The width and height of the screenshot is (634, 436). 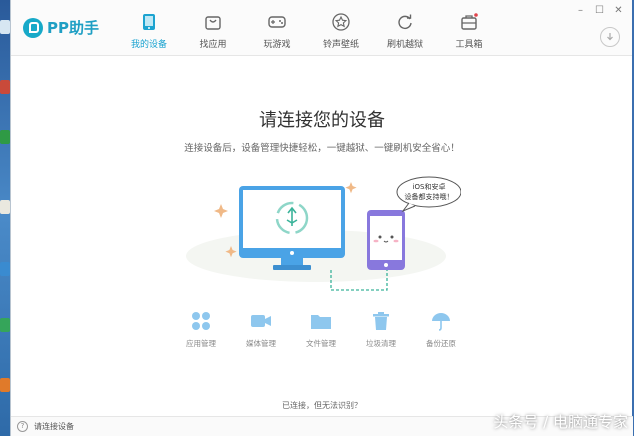 I want to click on feature-list: 应用管理 媒体管理 文件管理 垃圾清理 备份还原, so click(x=321, y=329).